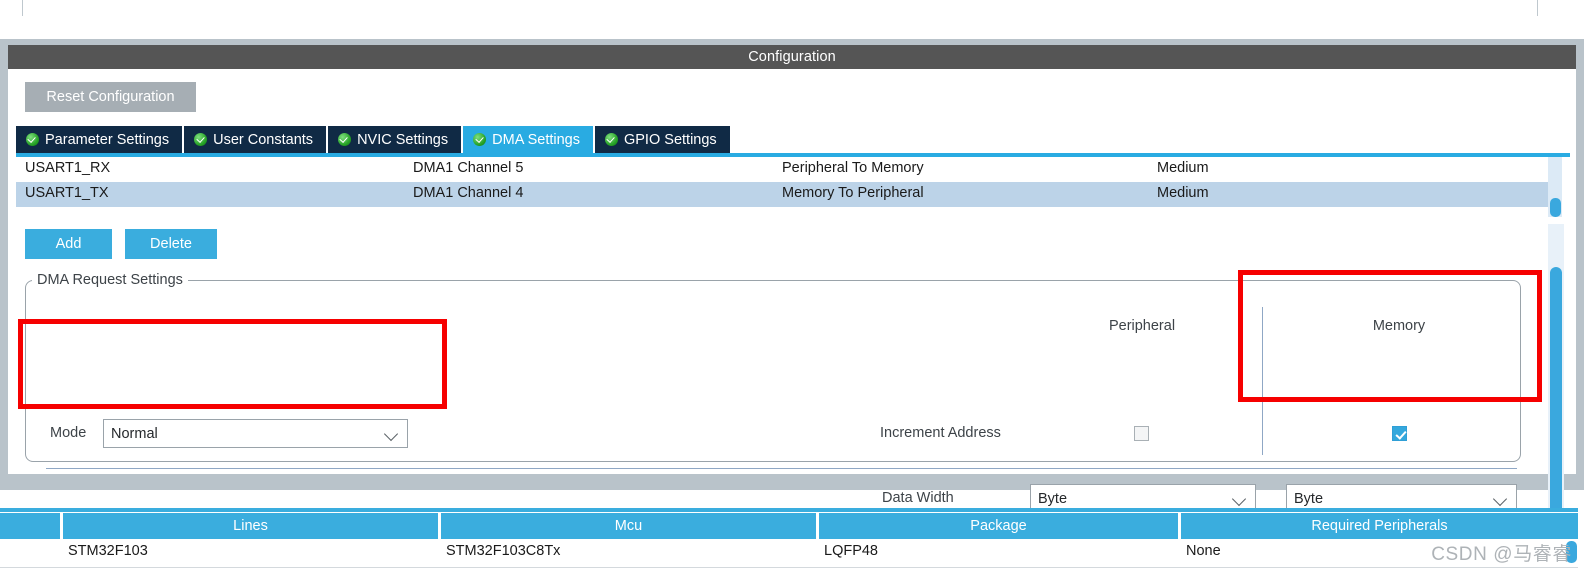  Describe the element at coordinates (780, 8) in the screenshot. I see `top-strip-panel-edge` at that location.